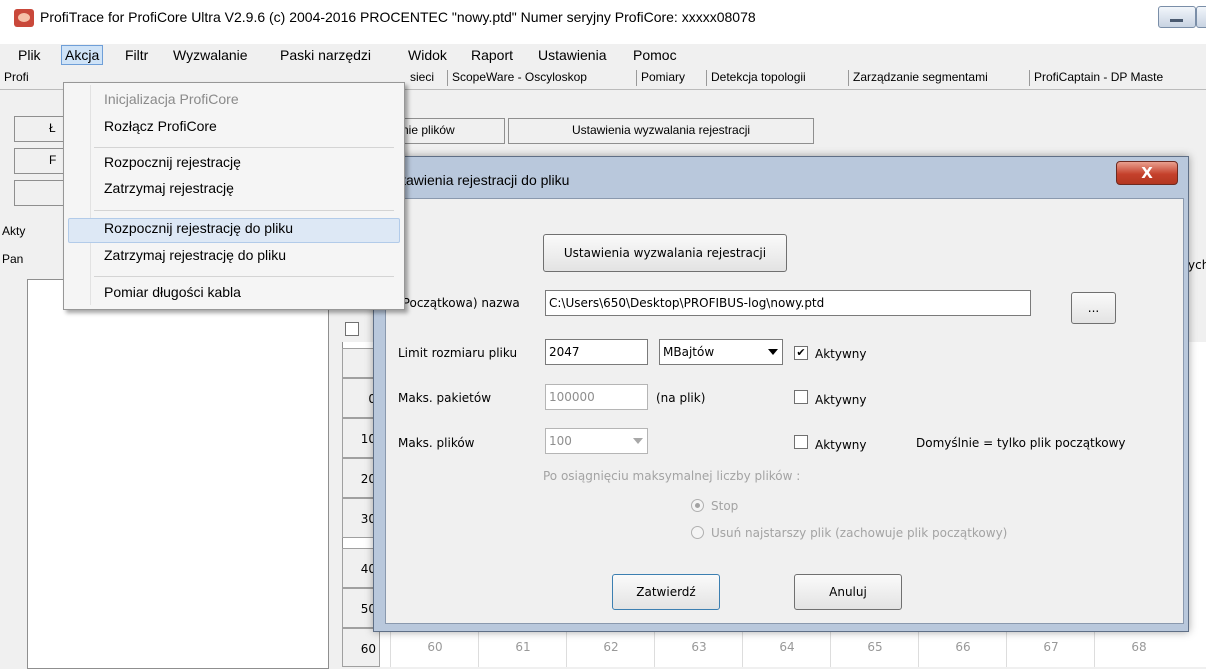  Describe the element at coordinates (29, 55) in the screenshot. I see `menu-plik: Plik` at that location.